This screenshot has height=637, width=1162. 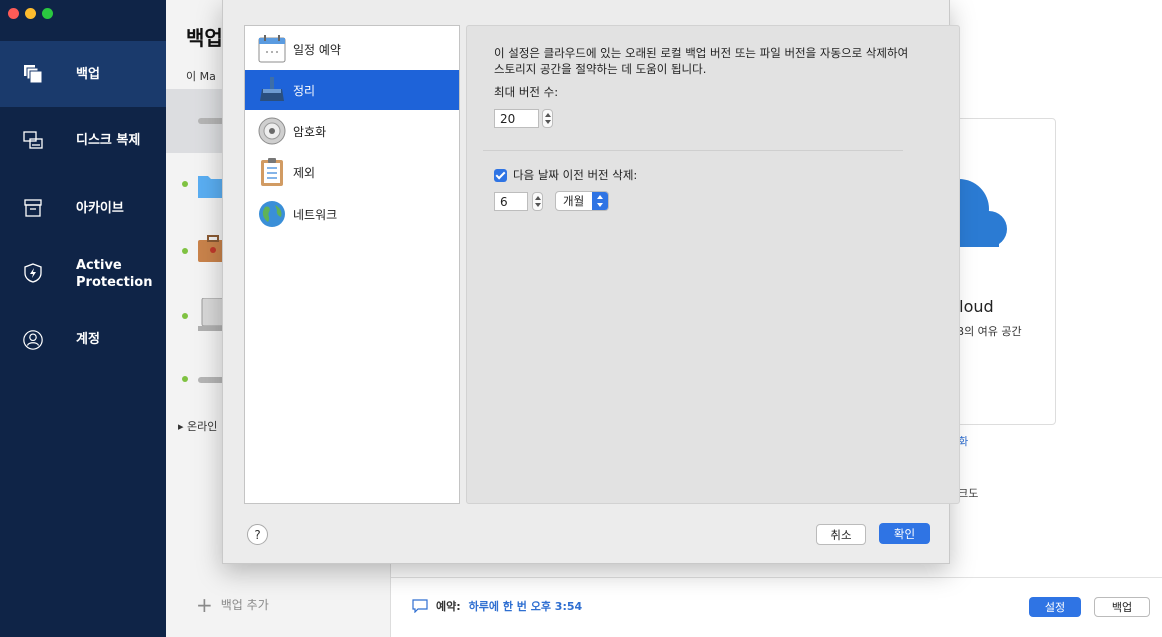 I want to click on minimize-window-button, so click(x=30, y=13).